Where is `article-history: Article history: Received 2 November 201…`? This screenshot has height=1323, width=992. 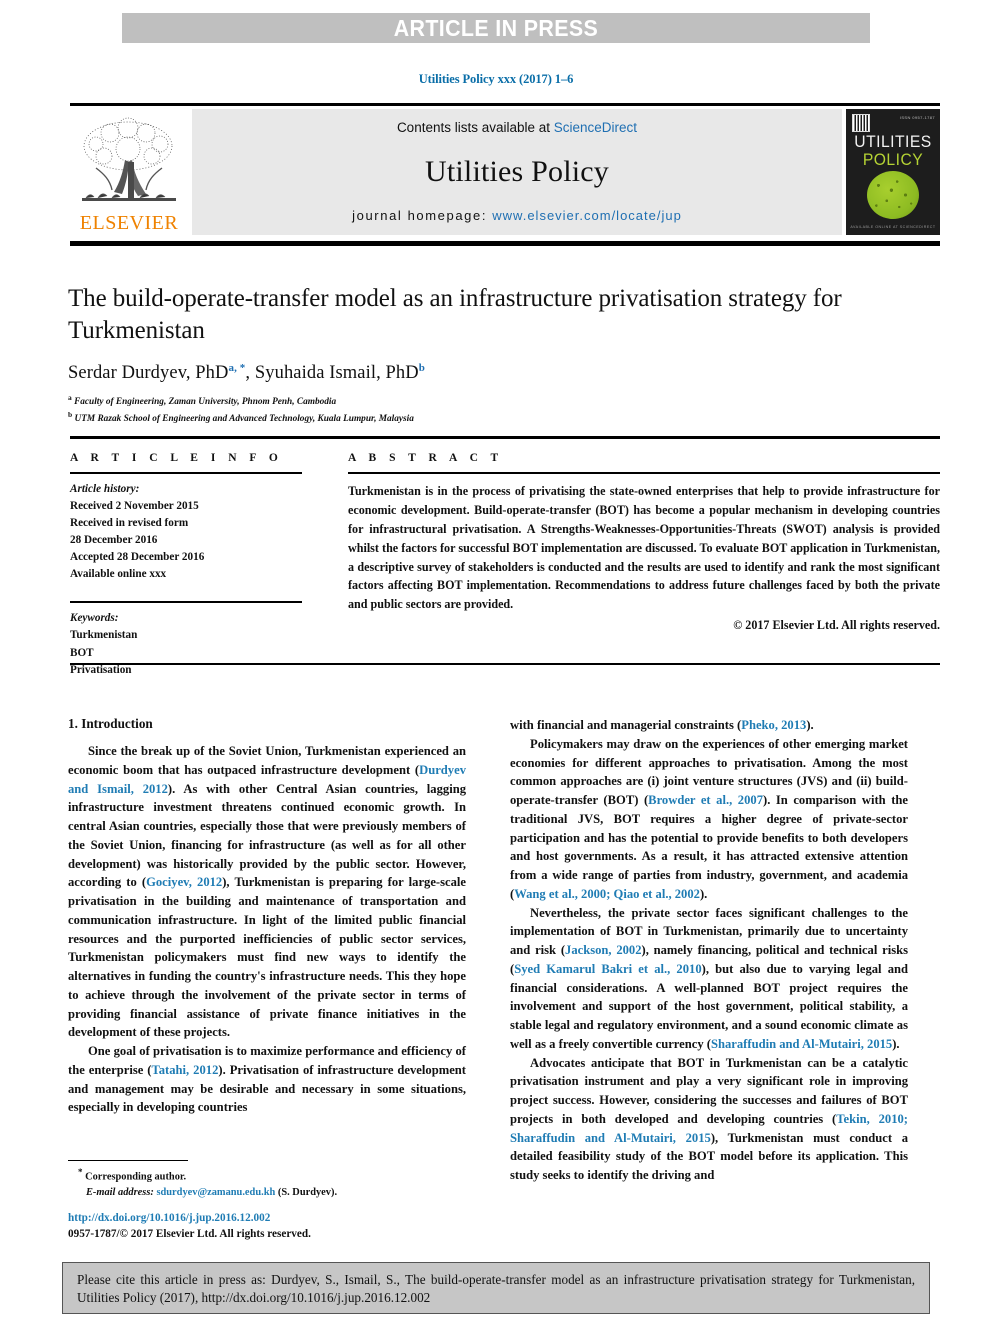
article-history: Article history: Received 2 November 201… is located at coordinates (186, 532).